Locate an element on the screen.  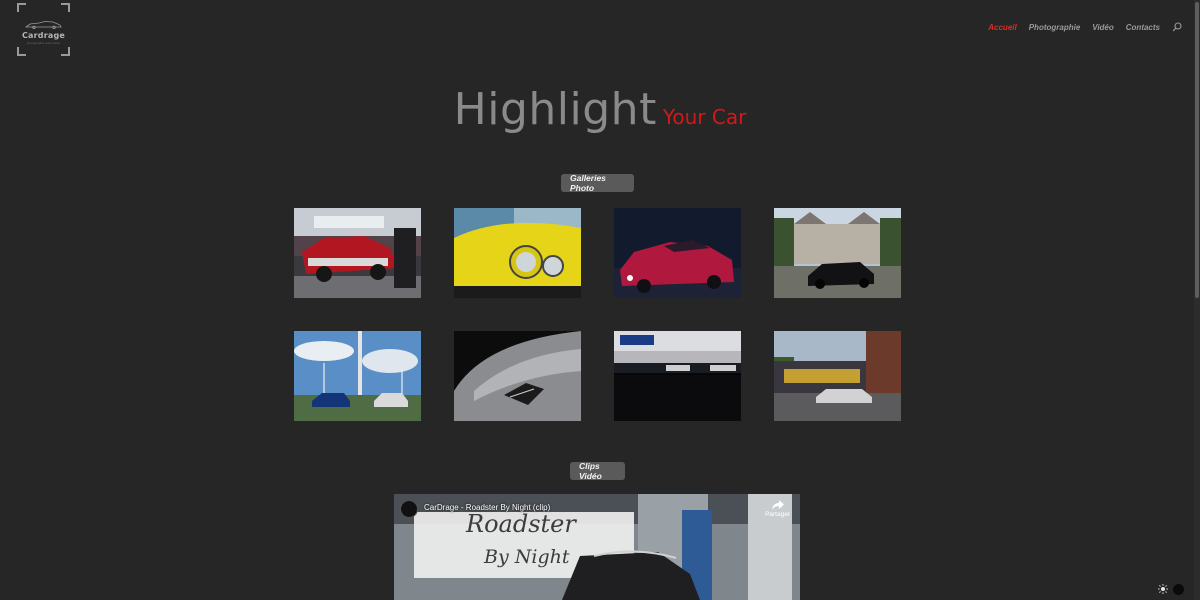
gallery-item-pit-lane is located at coordinates (677, 376).